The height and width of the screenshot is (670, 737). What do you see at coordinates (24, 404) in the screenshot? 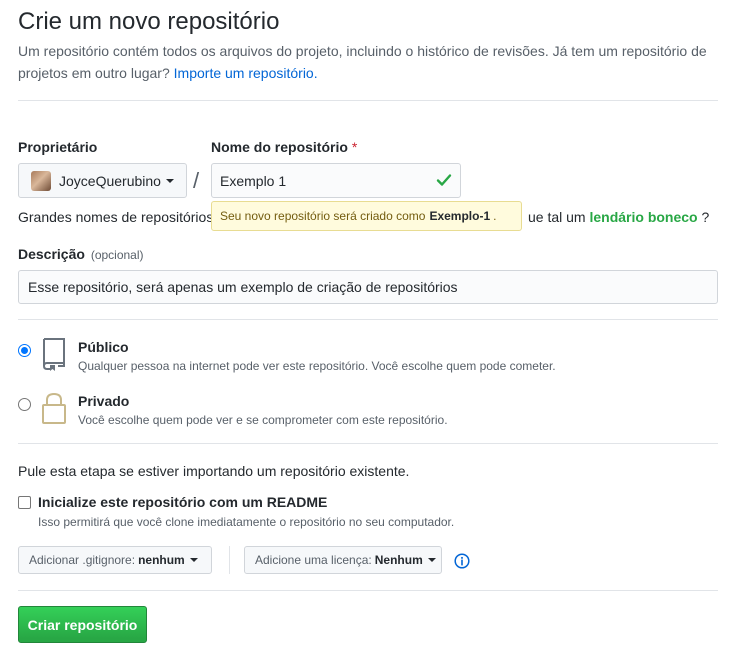
I see `private-radio` at bounding box center [24, 404].